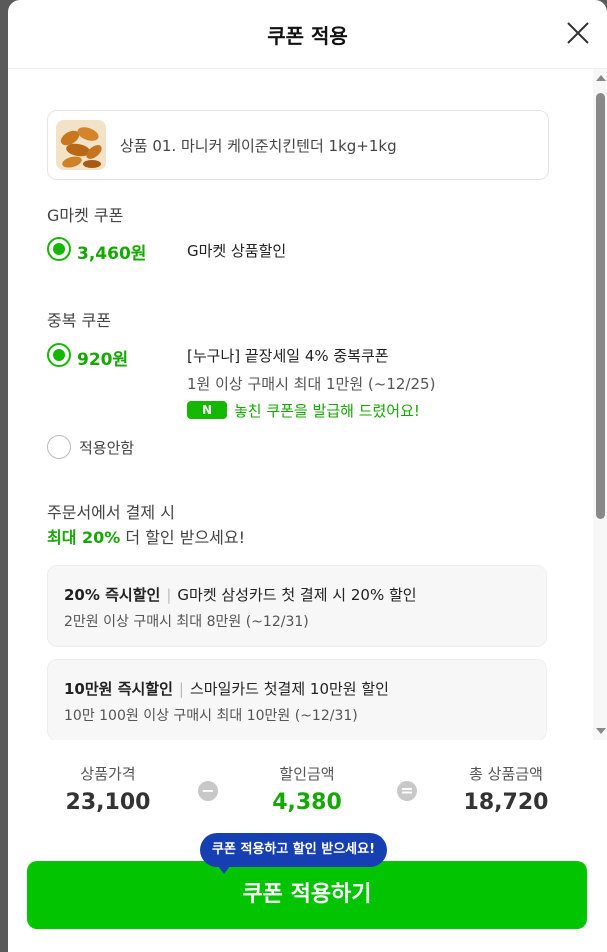 The width and height of the screenshot is (607, 952). I want to click on promo-highlight: 최대 20%, so click(84, 537).